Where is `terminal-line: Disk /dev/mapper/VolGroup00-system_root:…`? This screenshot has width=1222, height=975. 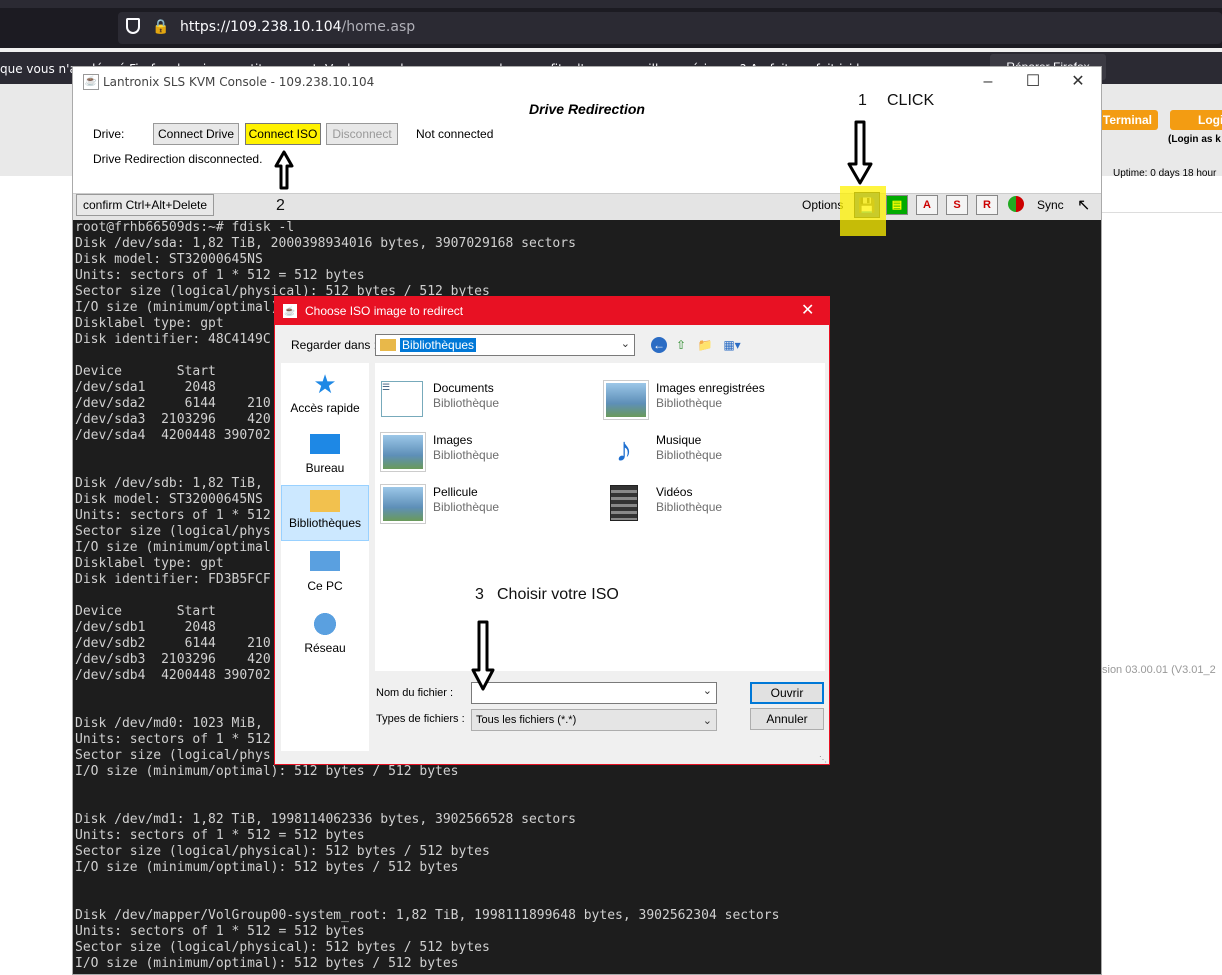
terminal-line: Disk /dev/mapper/VolGroup00-system_root:… is located at coordinates (427, 915).